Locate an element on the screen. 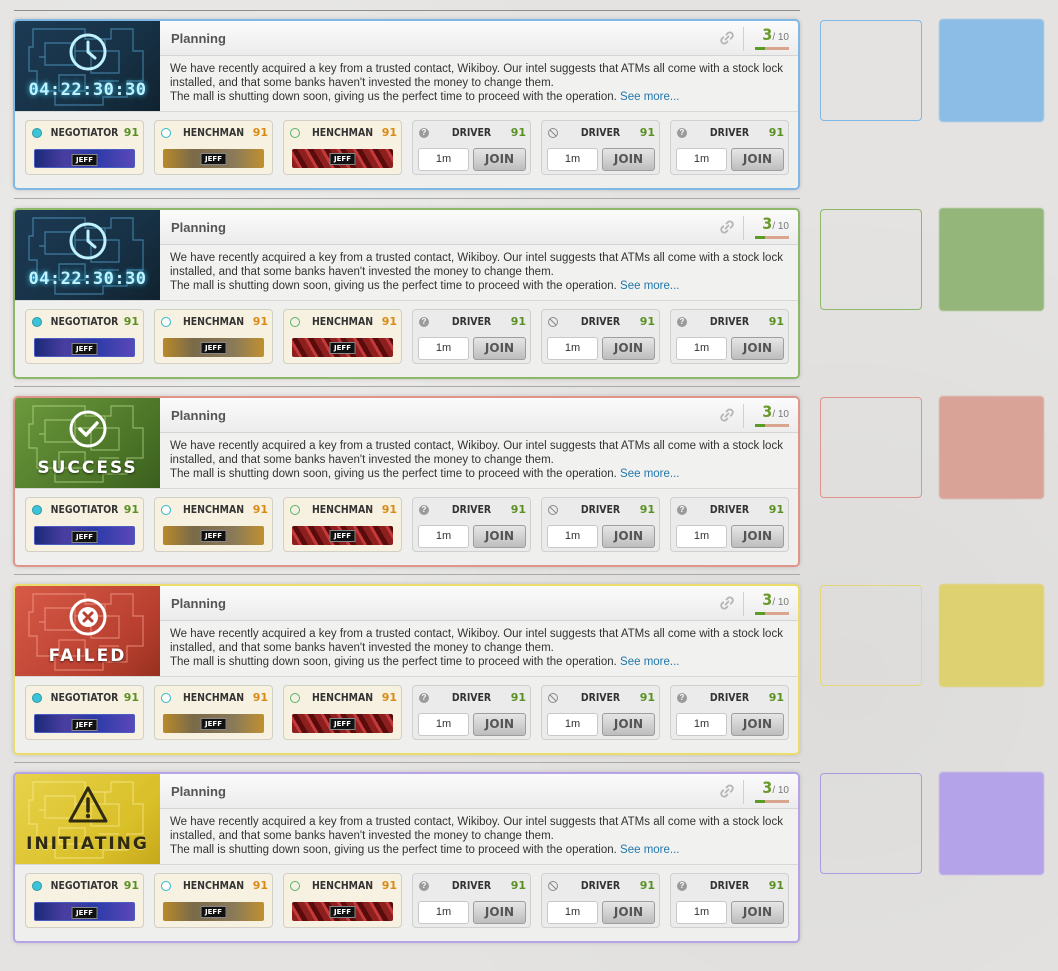 This screenshot has width=1058, height=971. card-divider is located at coordinates (407, 386).